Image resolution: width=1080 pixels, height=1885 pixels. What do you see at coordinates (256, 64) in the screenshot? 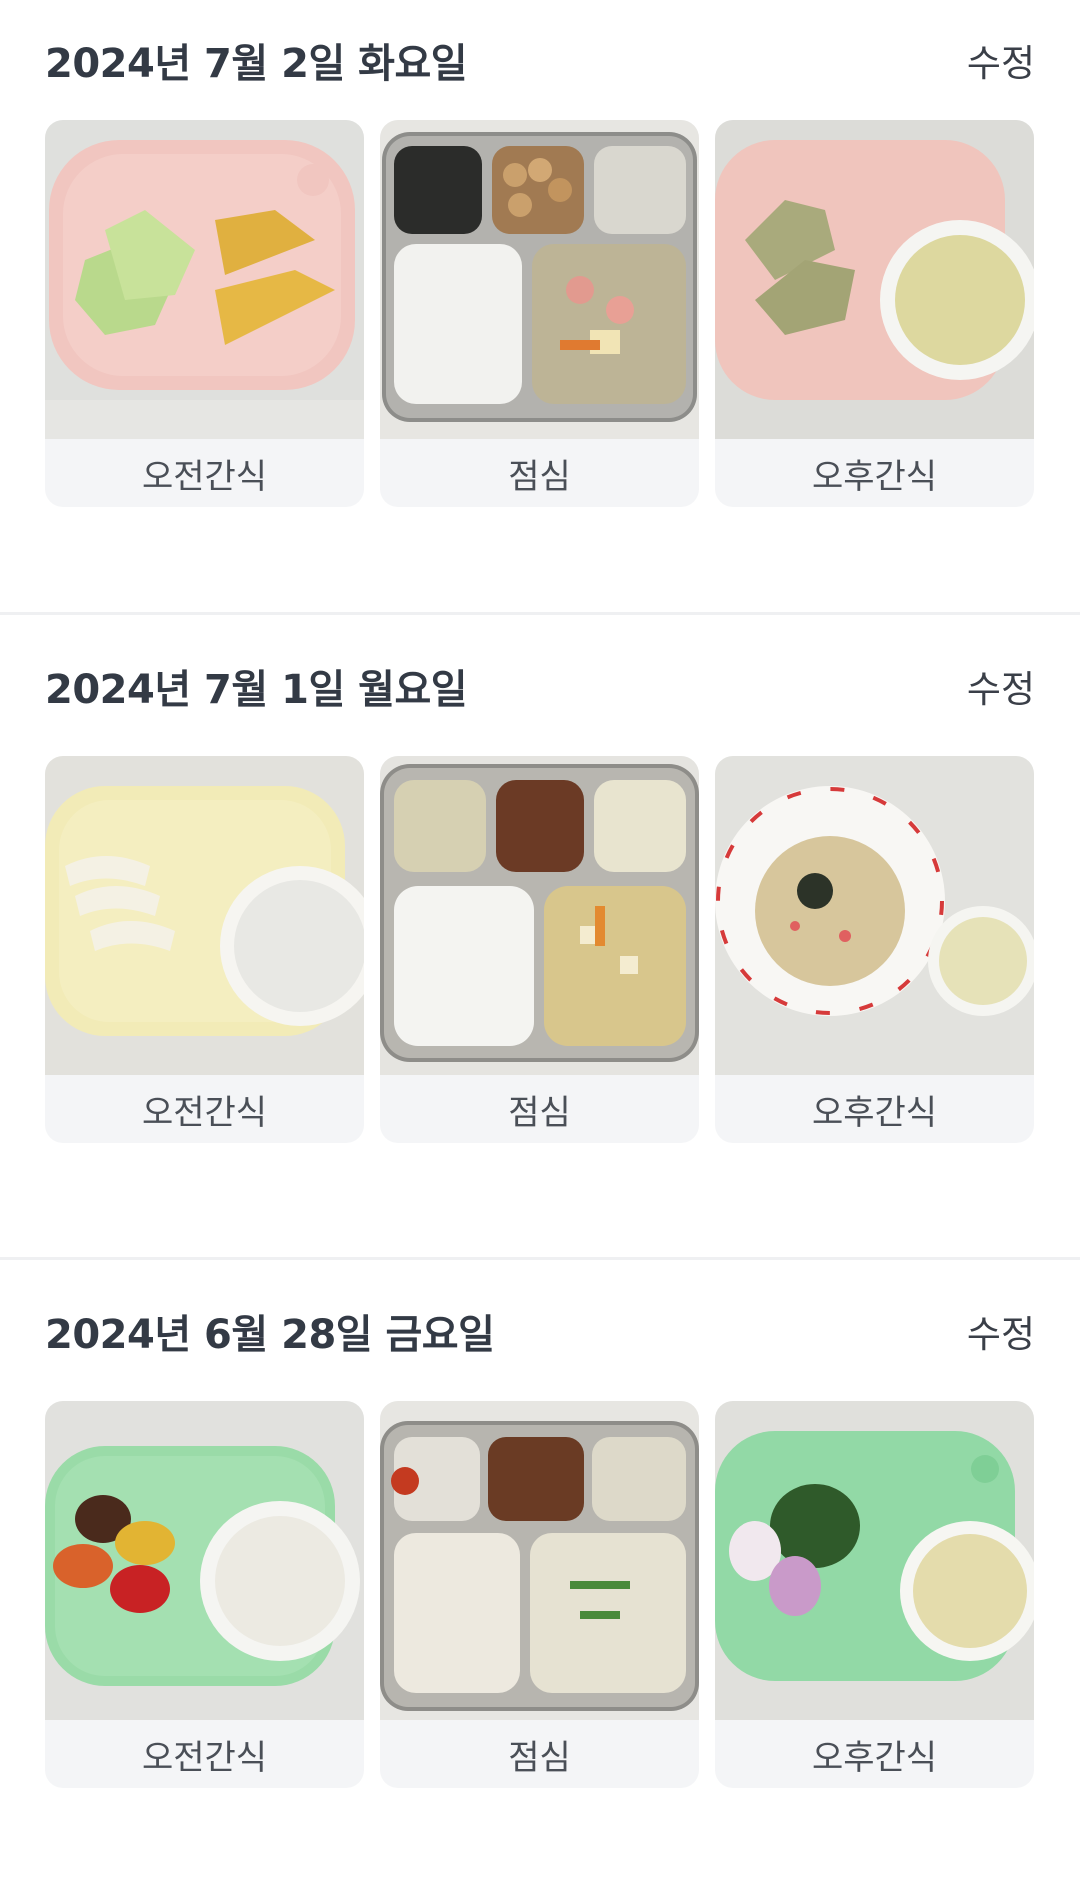
I see `day-title: 2024년 7월 2일 화요일` at bounding box center [256, 64].